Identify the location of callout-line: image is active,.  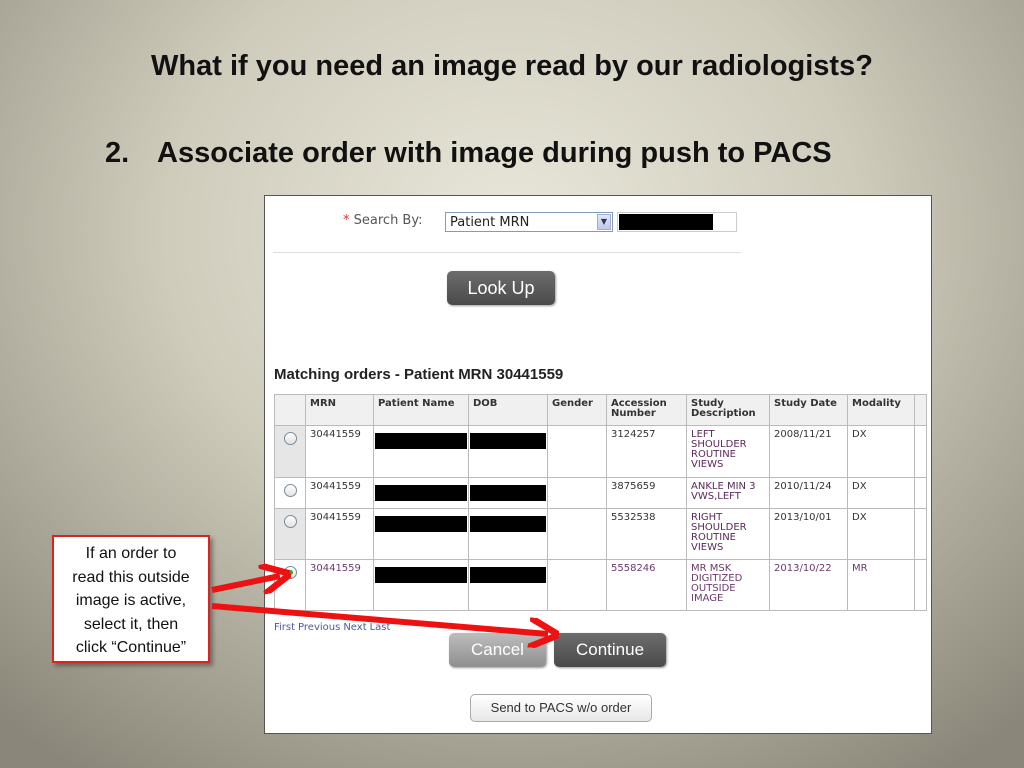
(131, 600).